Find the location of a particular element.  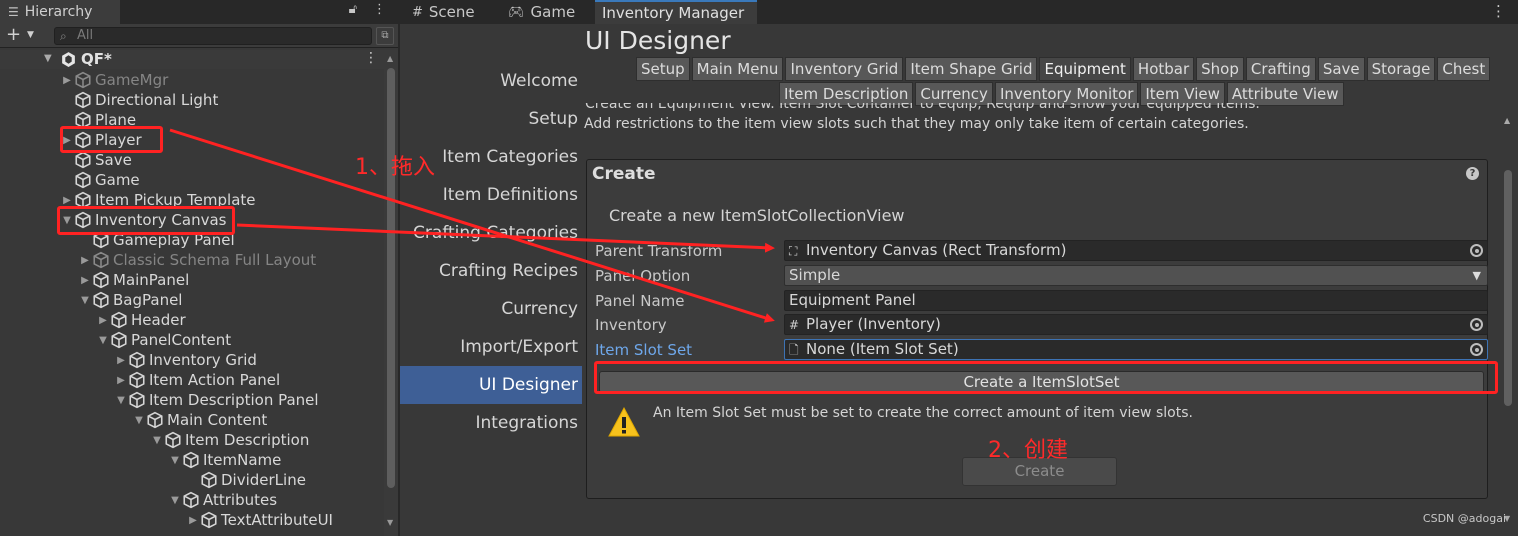

hierarchy-item: ▶ Classic Schema Full Layout is located at coordinates (197, 260).